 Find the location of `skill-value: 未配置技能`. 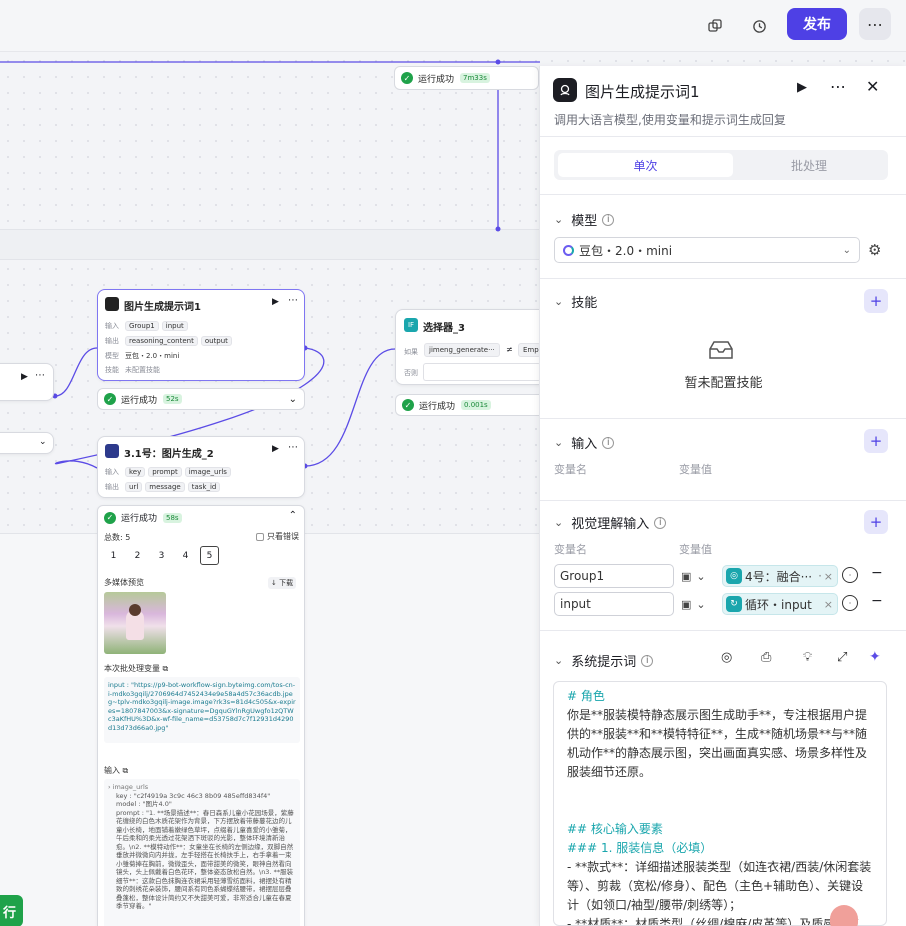

skill-value: 未配置技能 is located at coordinates (142, 370).